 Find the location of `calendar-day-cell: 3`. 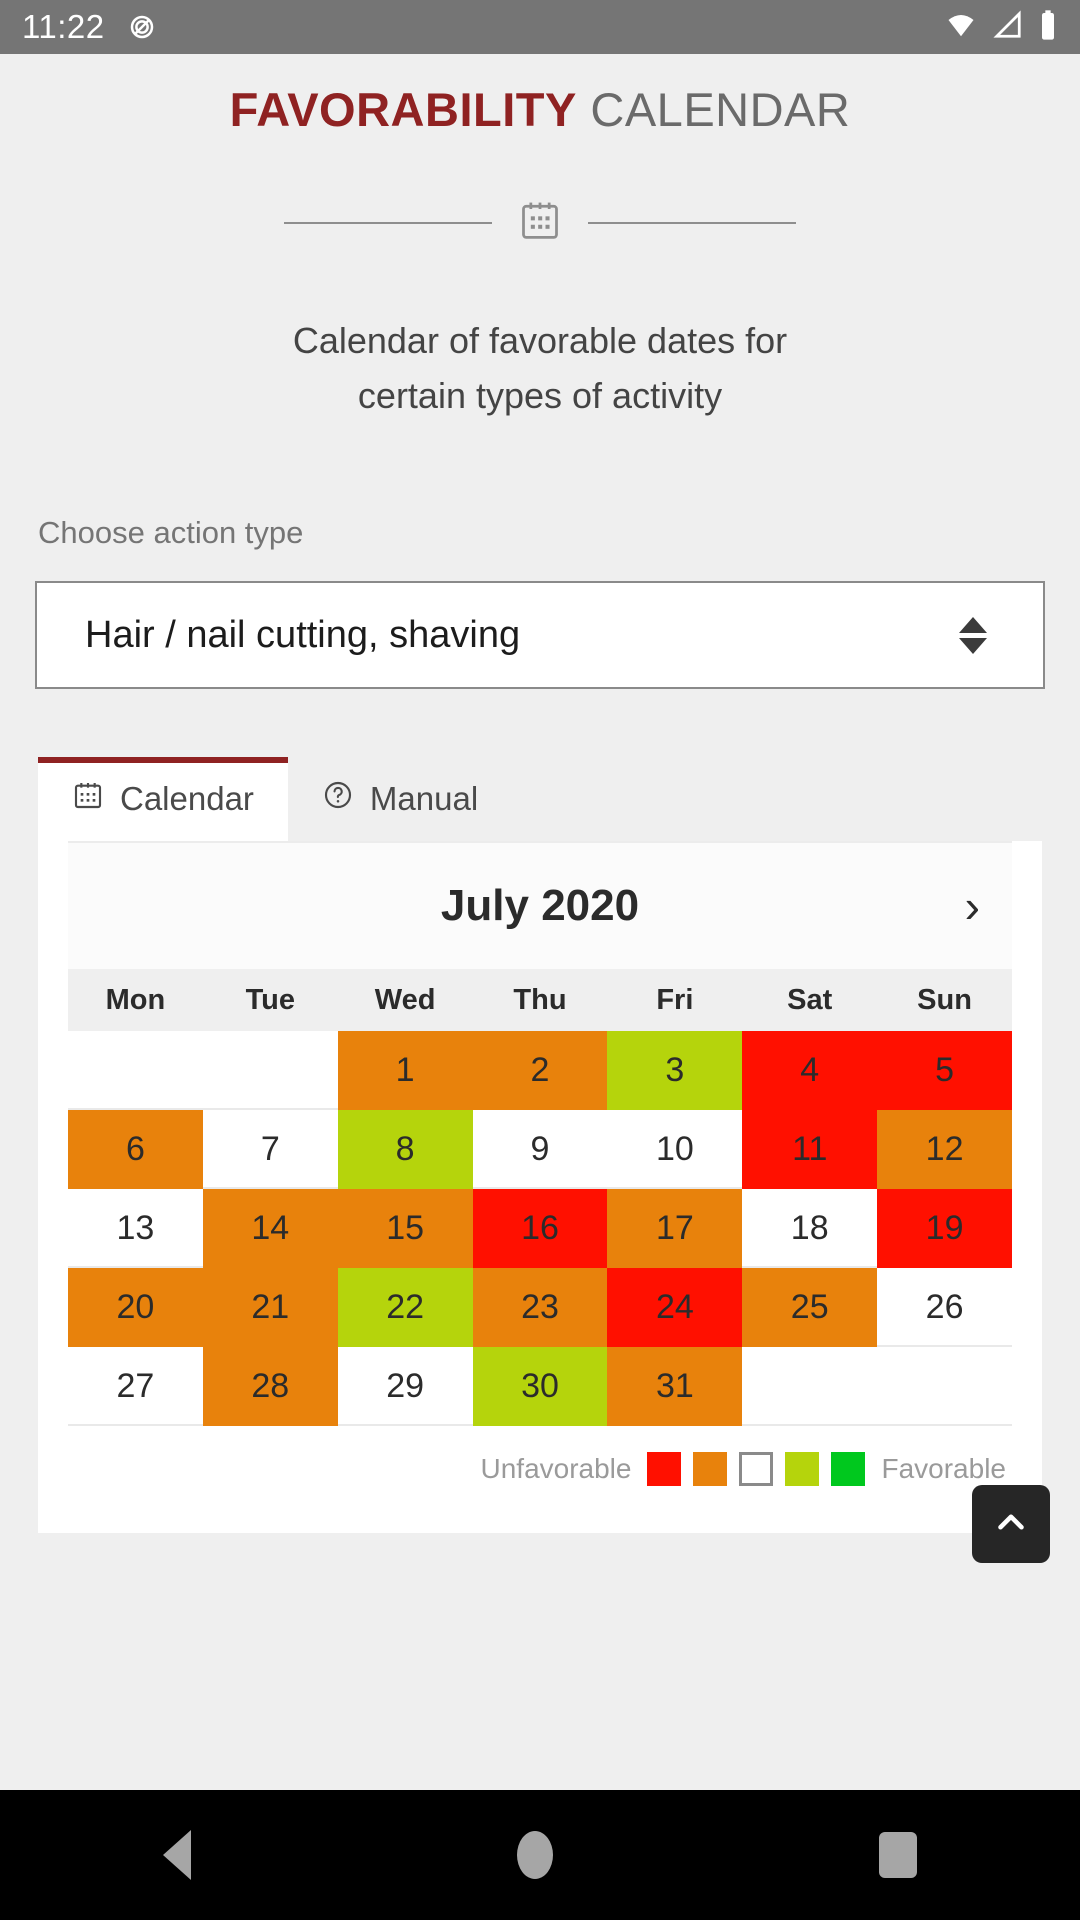

calendar-day-cell: 3 is located at coordinates (675, 1071).